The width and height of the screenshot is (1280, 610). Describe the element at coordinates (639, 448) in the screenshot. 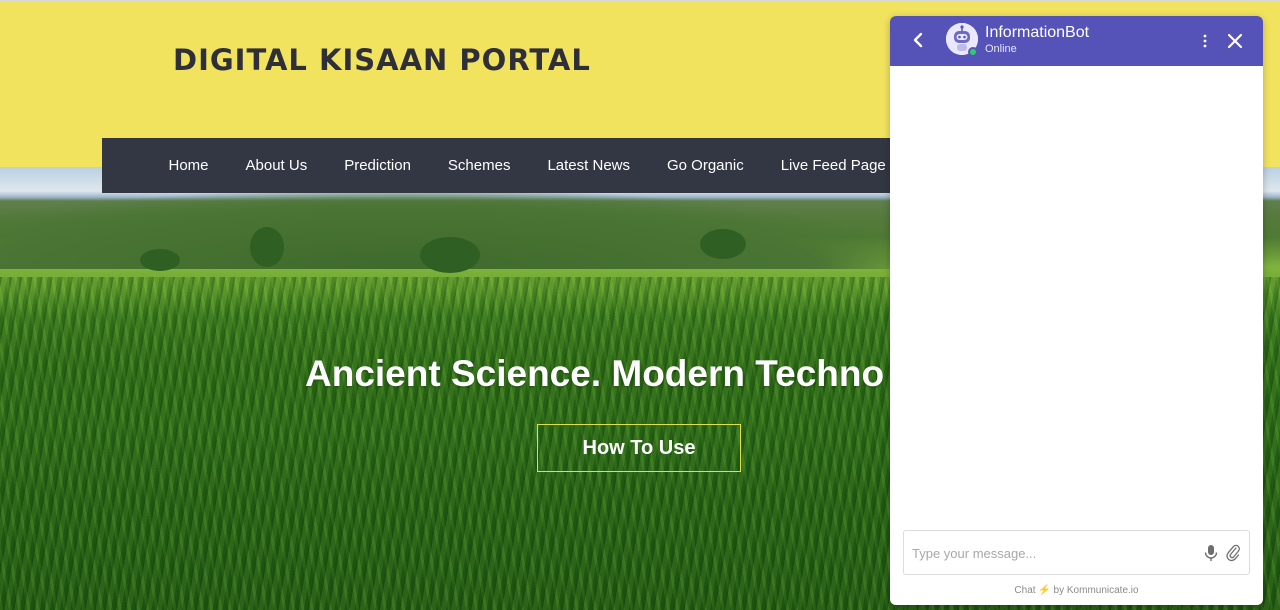

I see `how-to-use-button: How To Use` at that location.